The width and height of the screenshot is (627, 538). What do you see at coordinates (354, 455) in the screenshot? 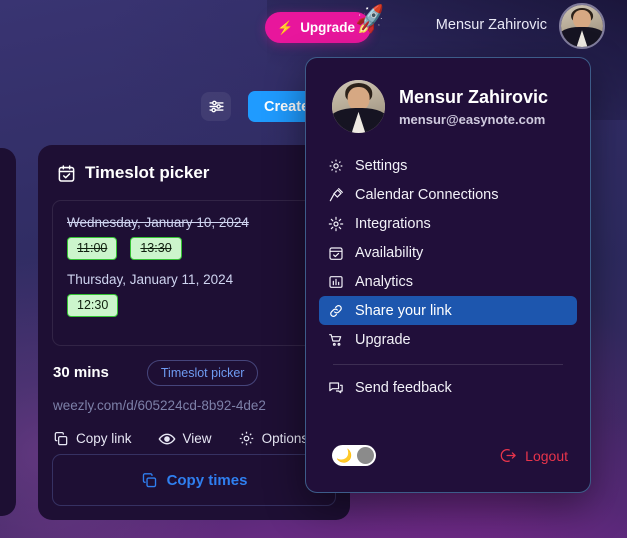
I see `theme-toggle: 🌙` at bounding box center [354, 455].